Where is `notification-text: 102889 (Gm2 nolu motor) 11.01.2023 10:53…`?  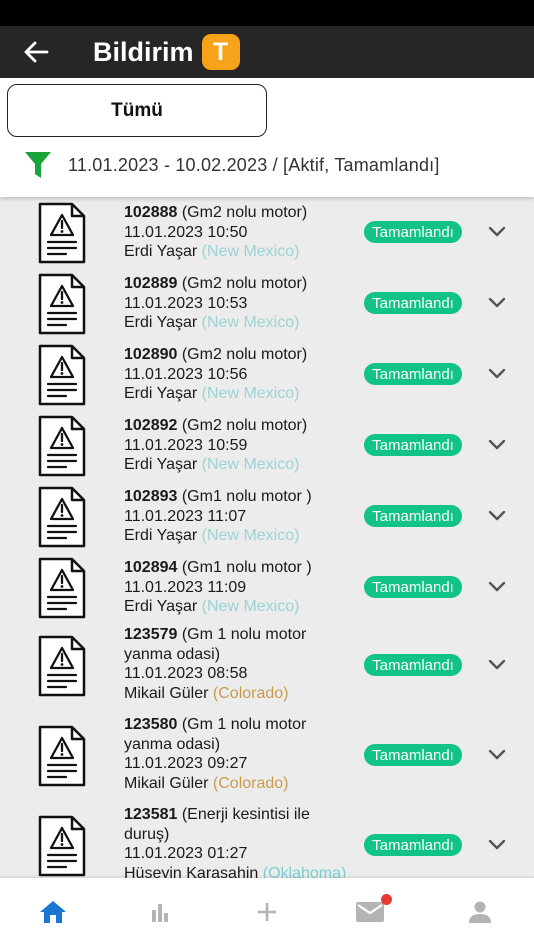
notification-text: 102889 (Gm2 nolu motor) 11.01.2023 10:53… is located at coordinates (240, 303).